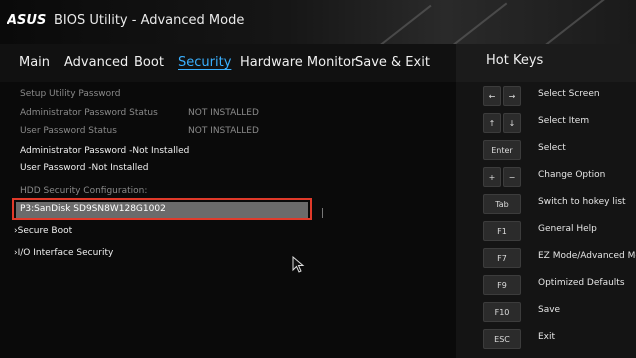 The width and height of the screenshot is (636, 358). I want to click on tab-main: Main, so click(34, 62).